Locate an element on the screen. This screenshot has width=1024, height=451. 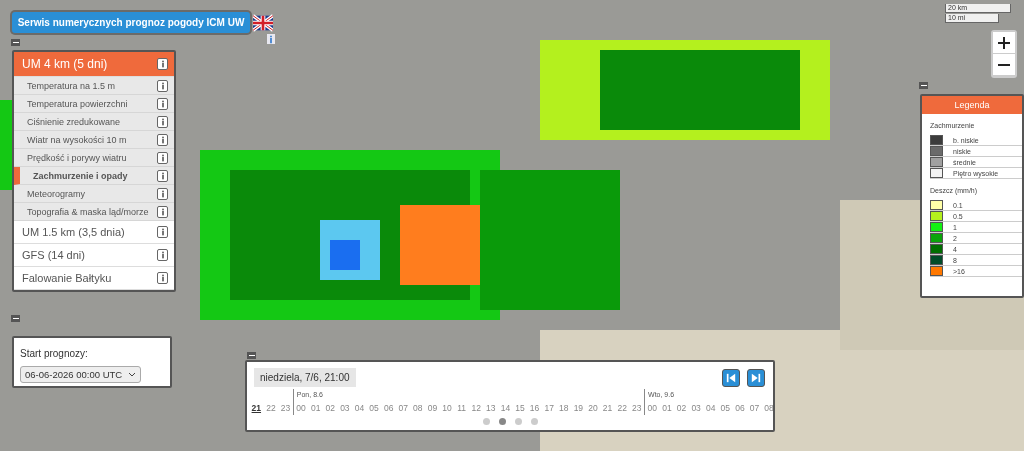
last-step-button is located at coordinates (756, 377).